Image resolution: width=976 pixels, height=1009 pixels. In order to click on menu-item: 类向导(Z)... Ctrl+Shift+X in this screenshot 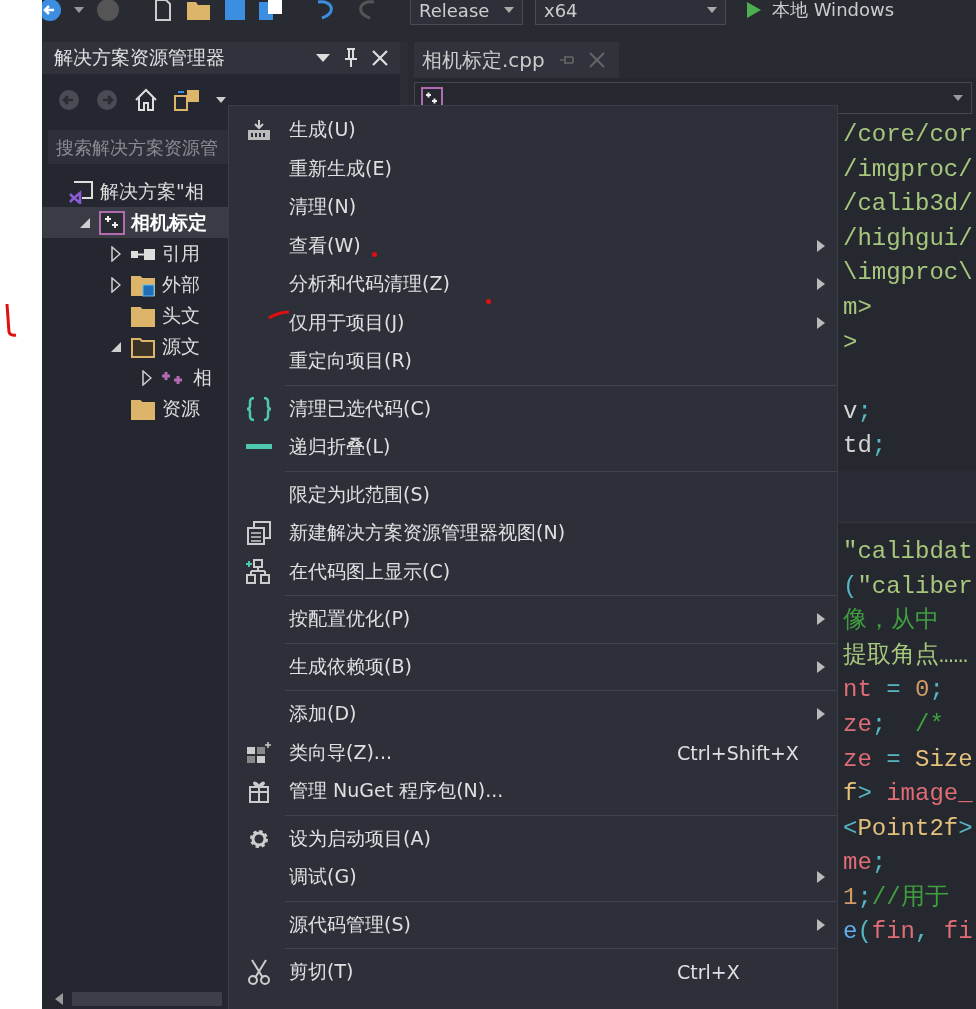, I will do `click(533, 752)`.